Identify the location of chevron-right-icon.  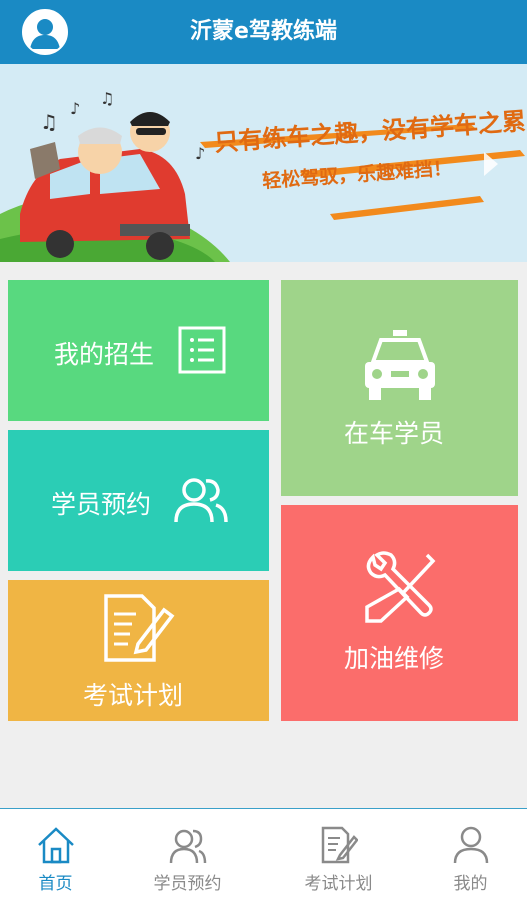
(491, 164).